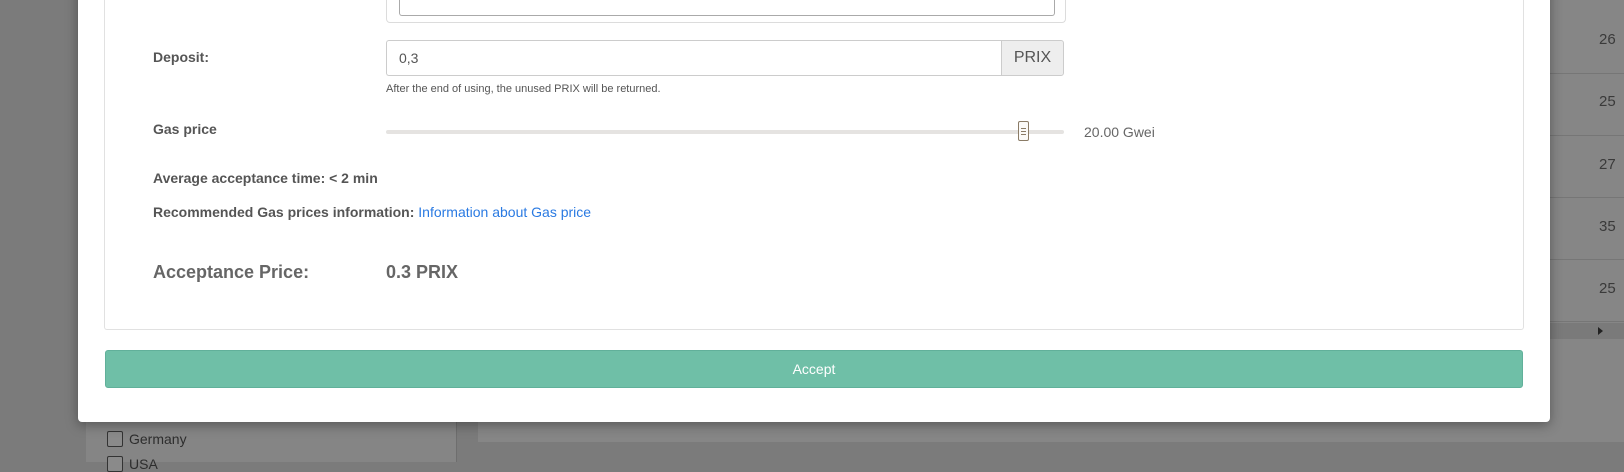 This screenshot has width=1624, height=472. I want to click on gas-price-info-link: Information about Gas price, so click(504, 212).